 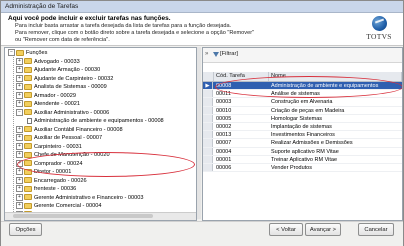 I want to click on task-name-cell: Suporte aplicativo RM Vitae, so click(x=305, y=151).